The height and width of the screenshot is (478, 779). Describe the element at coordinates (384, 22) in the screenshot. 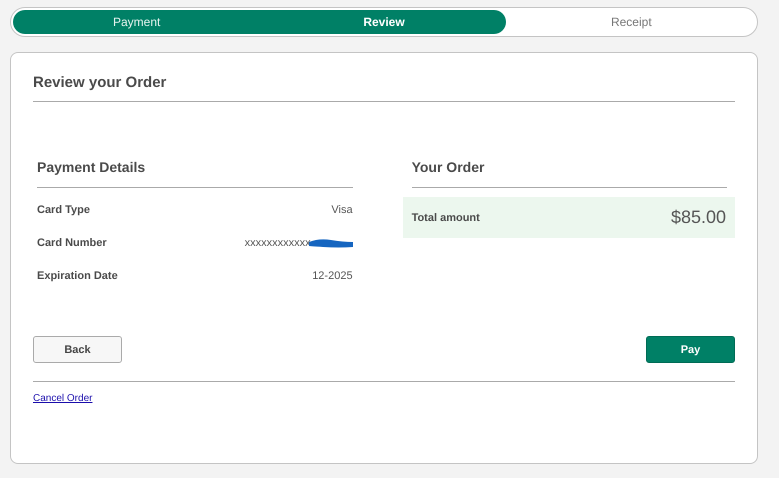

I see `step-label: Review` at that location.